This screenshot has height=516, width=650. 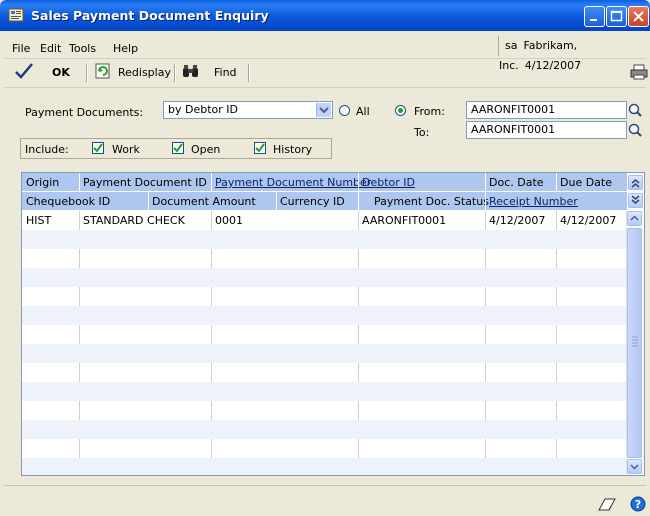 What do you see at coordinates (572, 54) in the screenshot?
I see `company-context: sa Fabrikam, Inc. 4/12/2007` at bounding box center [572, 54].